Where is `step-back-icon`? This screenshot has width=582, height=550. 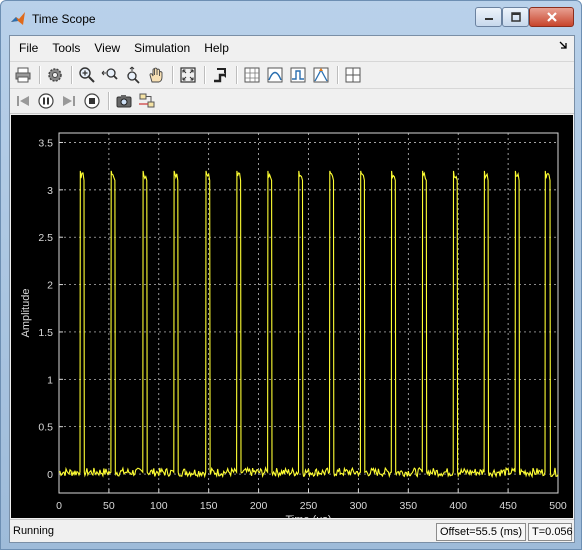
step-back-icon is located at coordinates (23, 101).